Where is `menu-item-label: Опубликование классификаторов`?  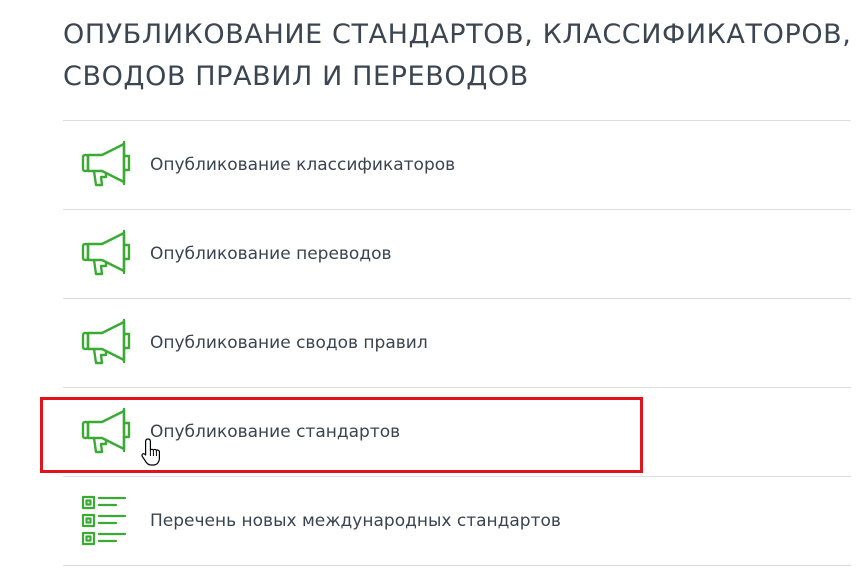 menu-item-label: Опубликование классификаторов is located at coordinates (303, 165).